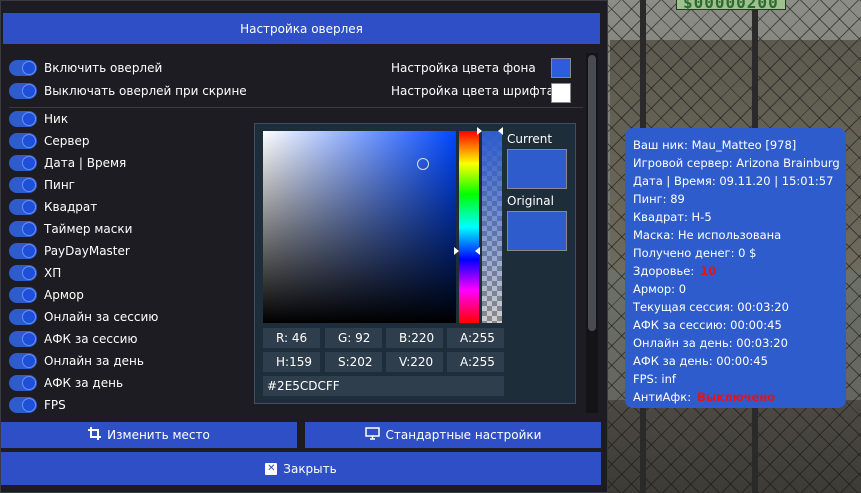  What do you see at coordinates (67, 141) in the screenshot?
I see `toggle-label: Сервер` at bounding box center [67, 141].